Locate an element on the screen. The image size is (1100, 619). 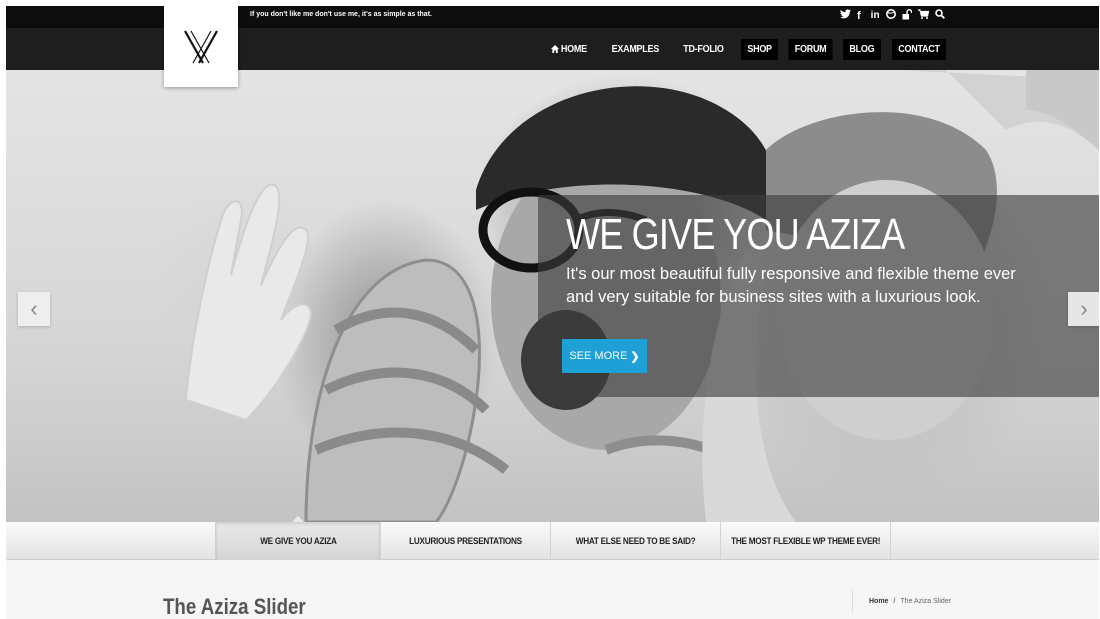
social-icons: f in is located at coordinates (892, 16).